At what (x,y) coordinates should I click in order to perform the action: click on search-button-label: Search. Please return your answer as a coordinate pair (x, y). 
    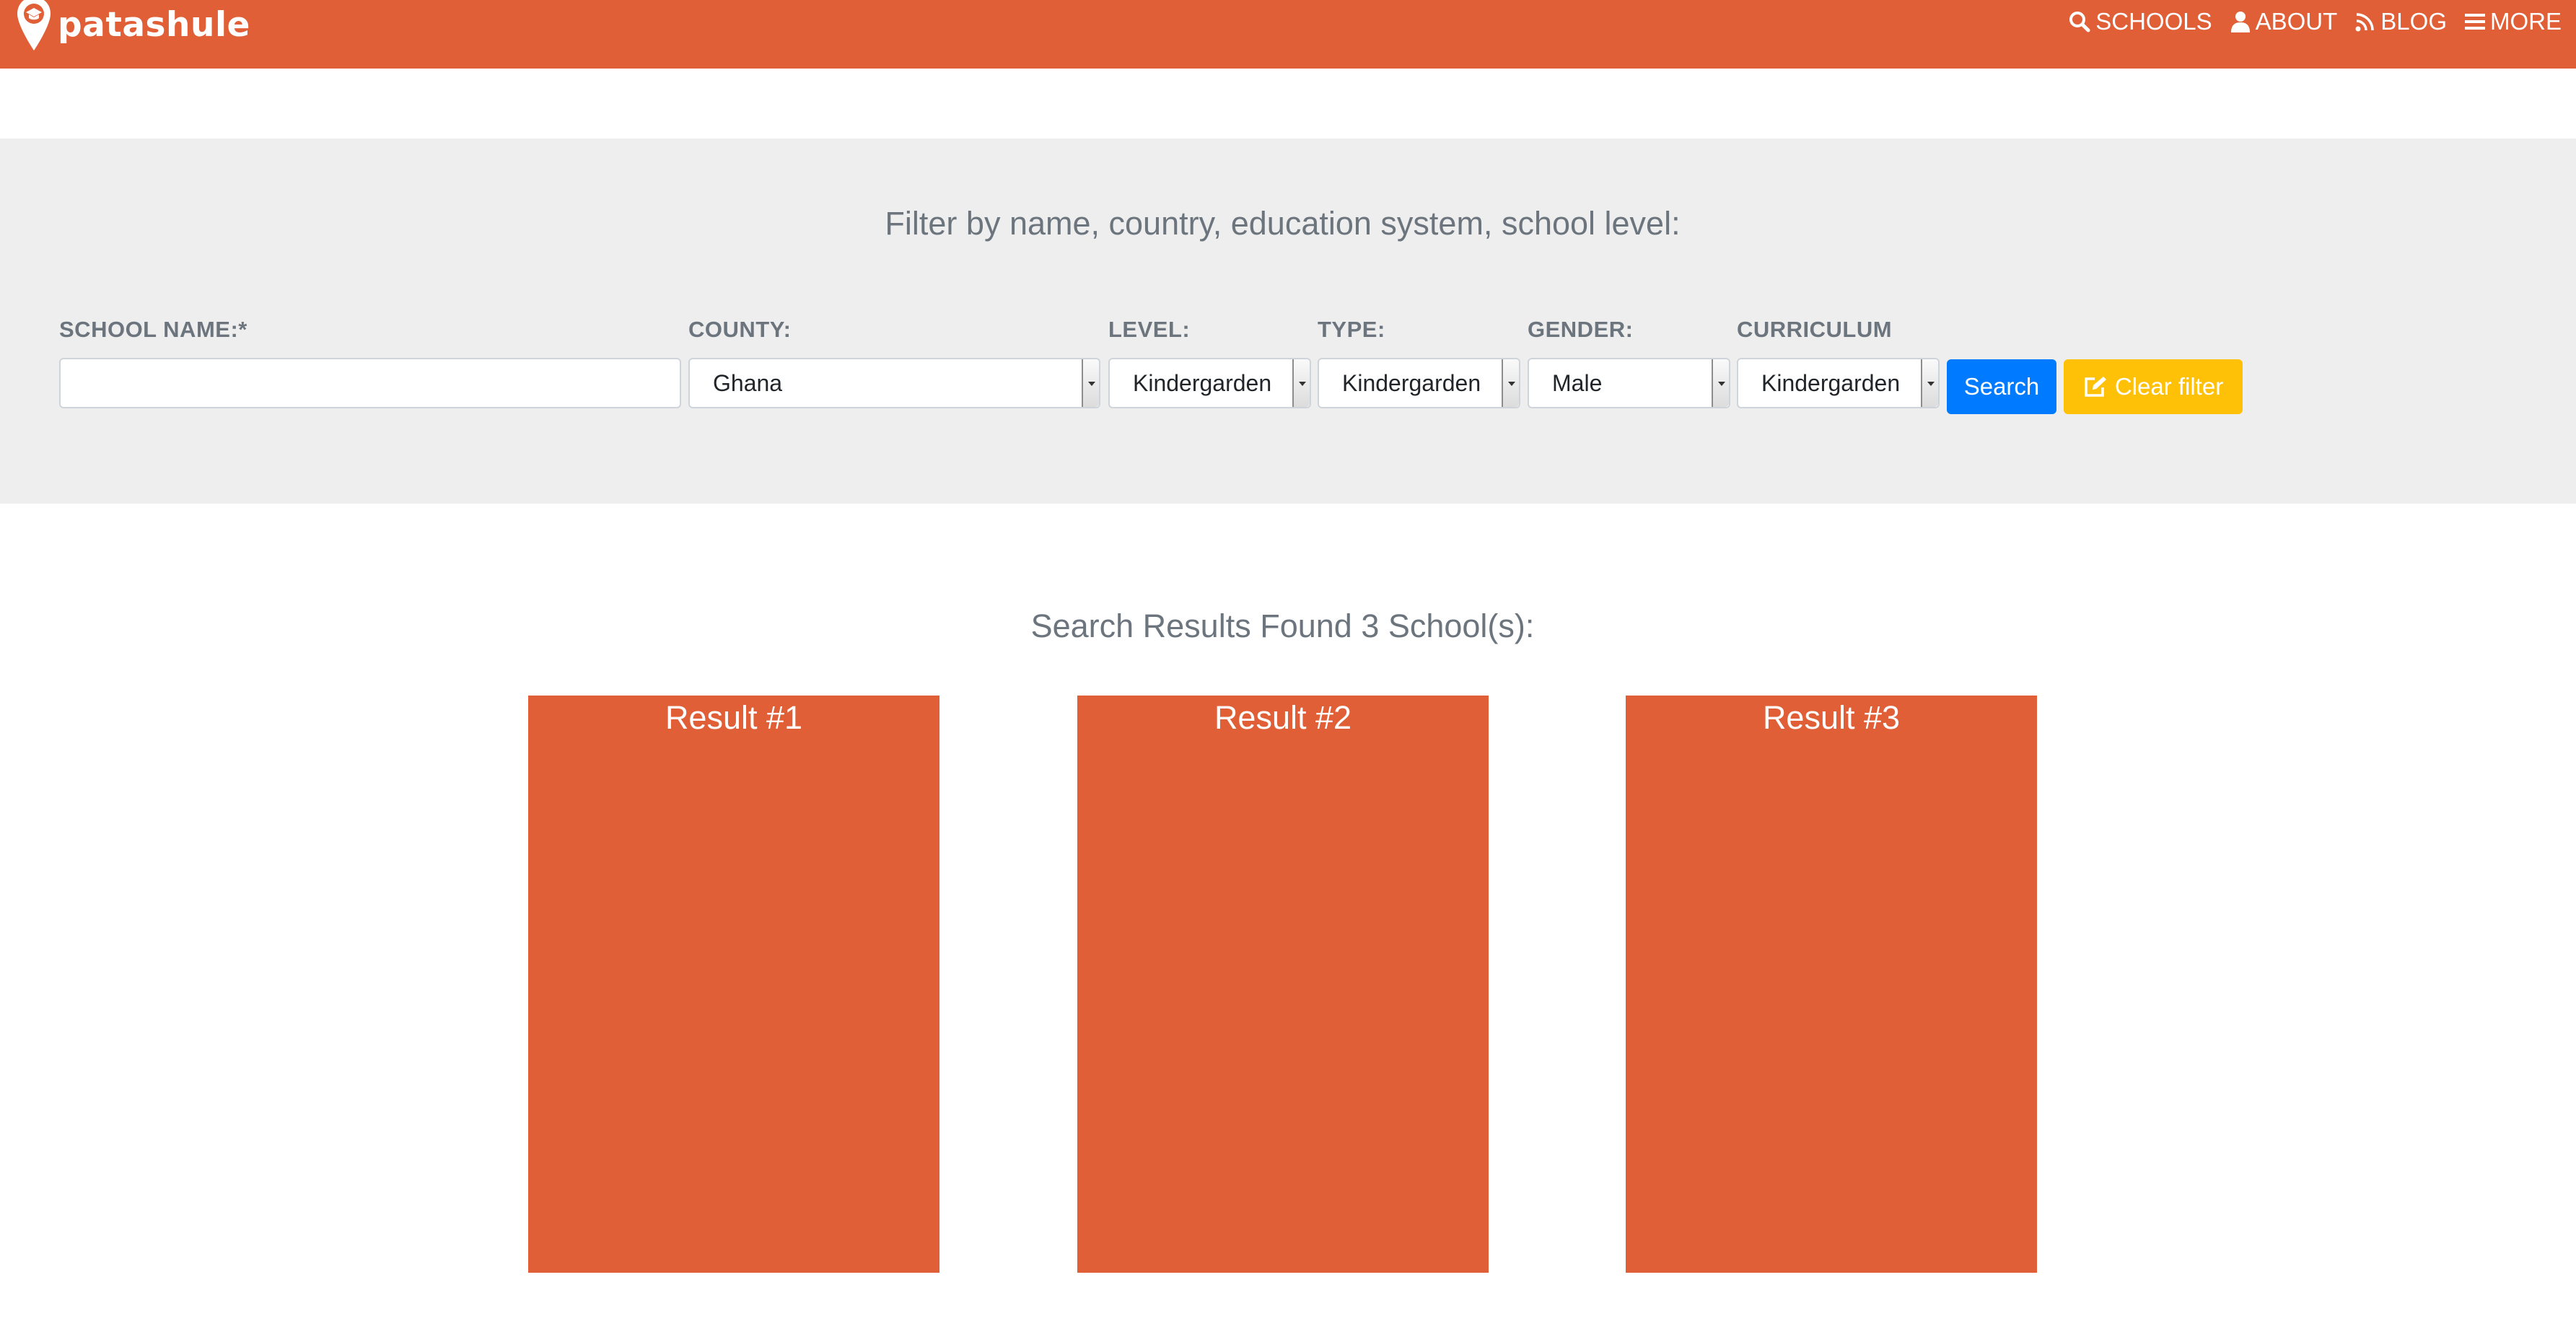
    Looking at the image, I should click on (2002, 386).